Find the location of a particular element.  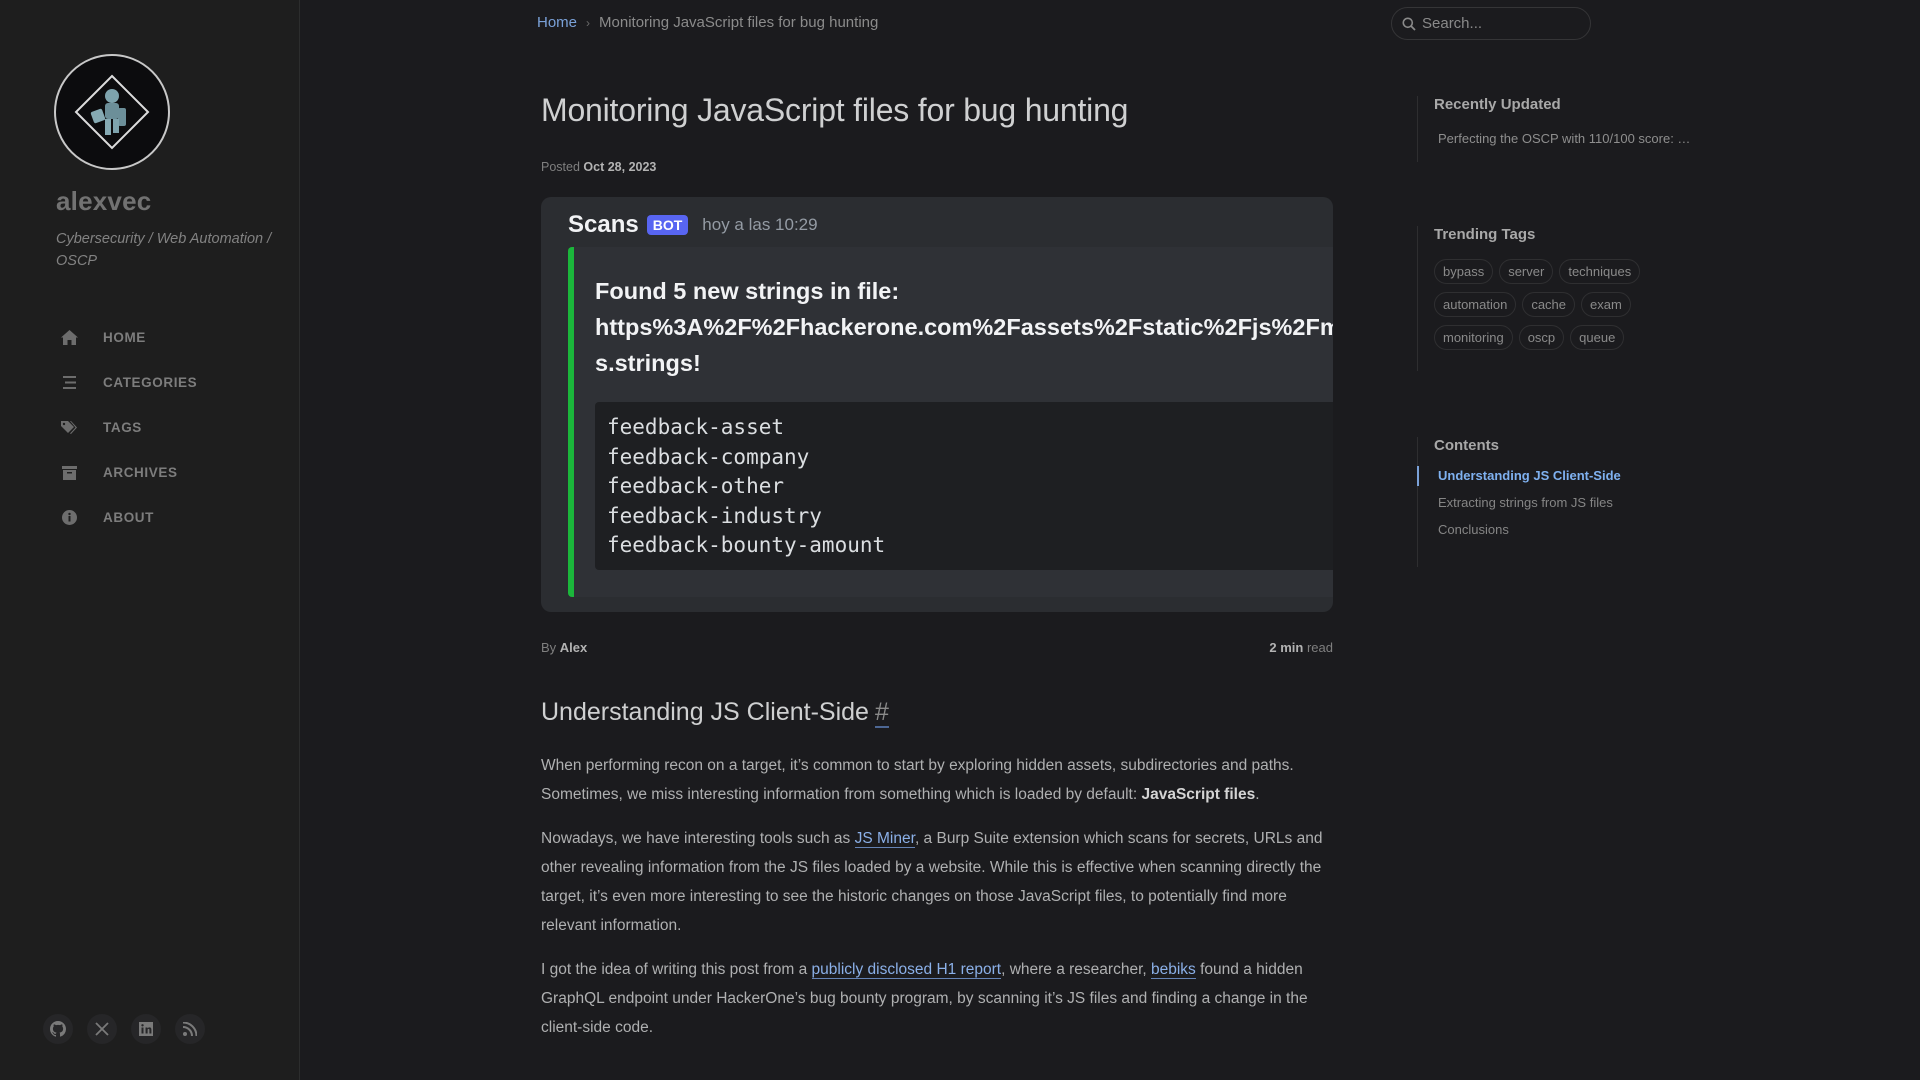

read-time-value: 2 min is located at coordinates (1286, 647).